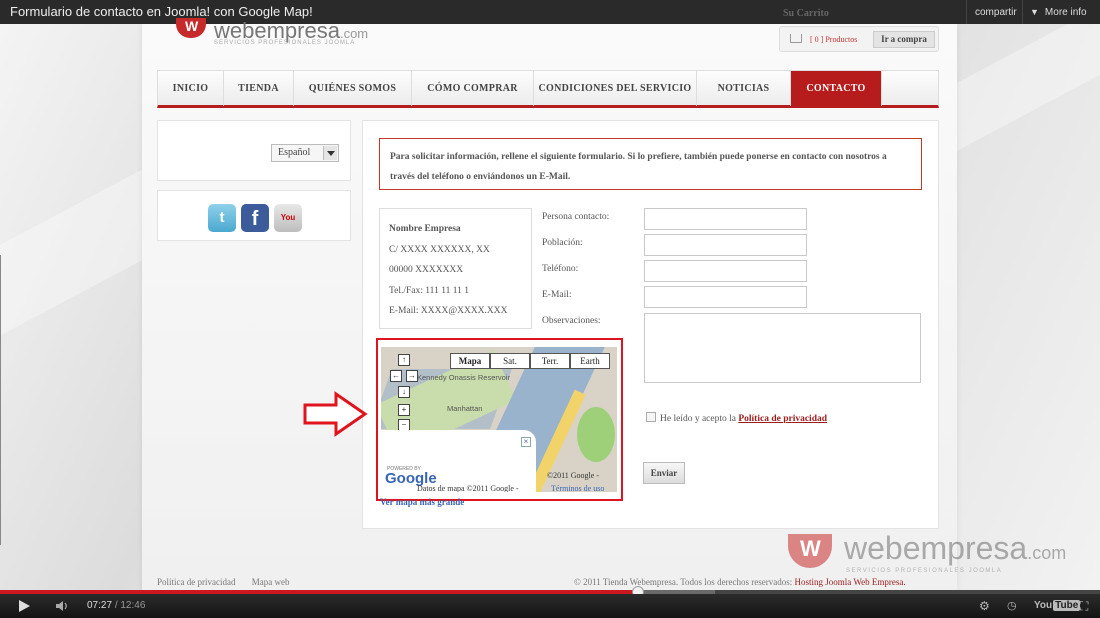 The height and width of the screenshot is (618, 1100). I want to click on left-edge-line, so click(1, 400).